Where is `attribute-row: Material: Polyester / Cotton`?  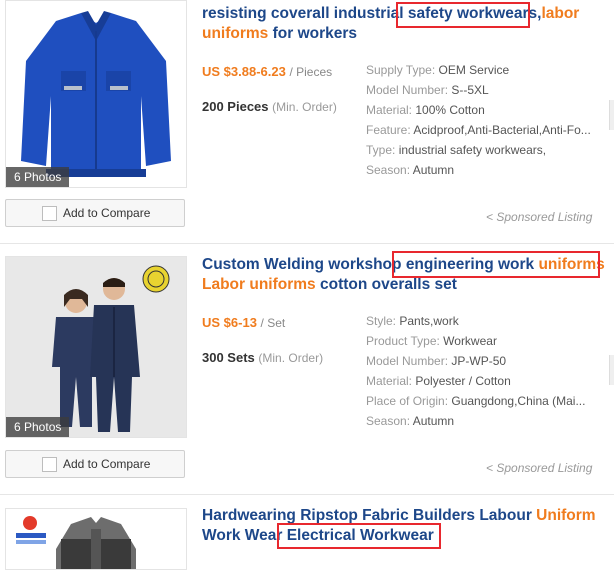 attribute-row: Material: Polyester / Cotton is located at coordinates (438, 381).